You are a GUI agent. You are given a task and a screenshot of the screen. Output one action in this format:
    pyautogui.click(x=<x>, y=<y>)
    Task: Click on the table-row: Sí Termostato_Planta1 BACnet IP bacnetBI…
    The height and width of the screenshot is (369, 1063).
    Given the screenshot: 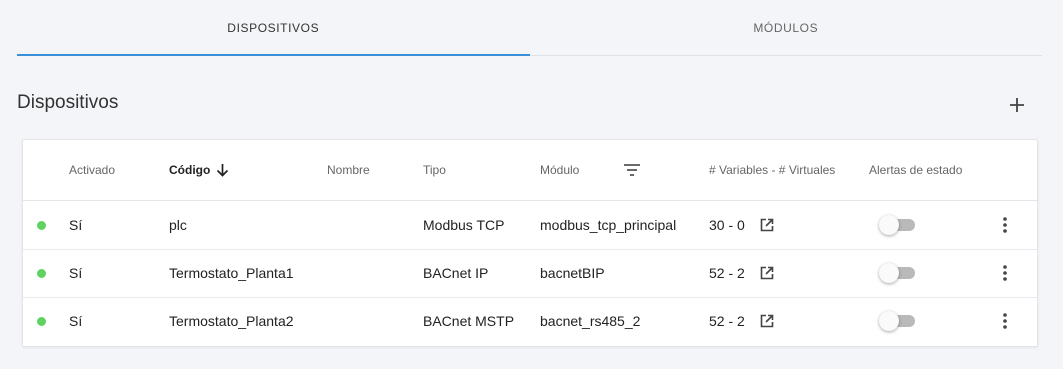 What is the action you would take?
    pyautogui.click(x=530, y=273)
    